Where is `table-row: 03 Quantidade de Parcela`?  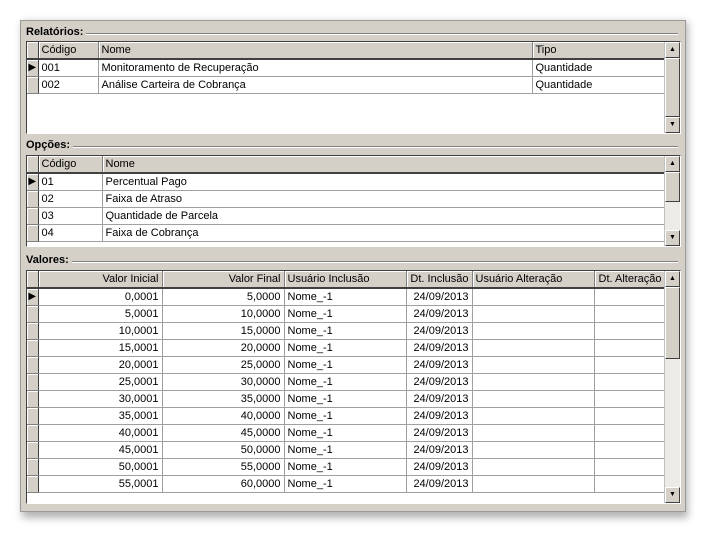 table-row: 03 Quantidade de Parcela is located at coordinates (346, 216).